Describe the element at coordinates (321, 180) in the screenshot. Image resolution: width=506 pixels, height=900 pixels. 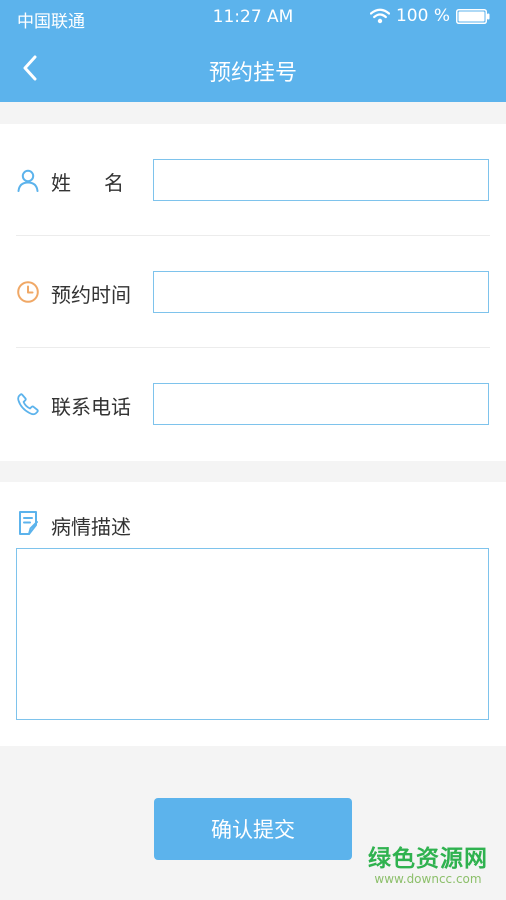
I see `name-input` at that location.